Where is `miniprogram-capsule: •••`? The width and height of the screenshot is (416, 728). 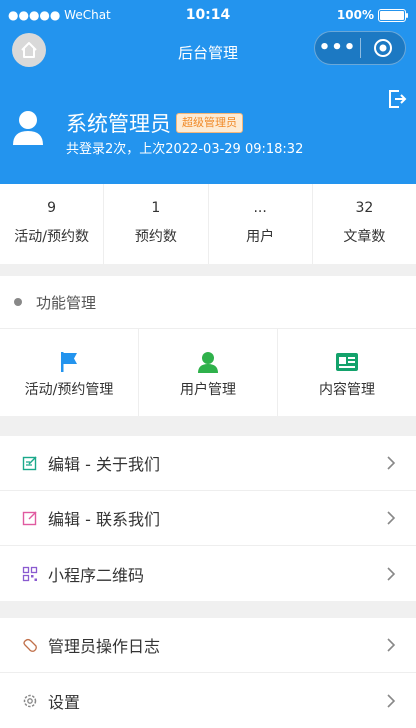 miniprogram-capsule: ••• is located at coordinates (360, 48).